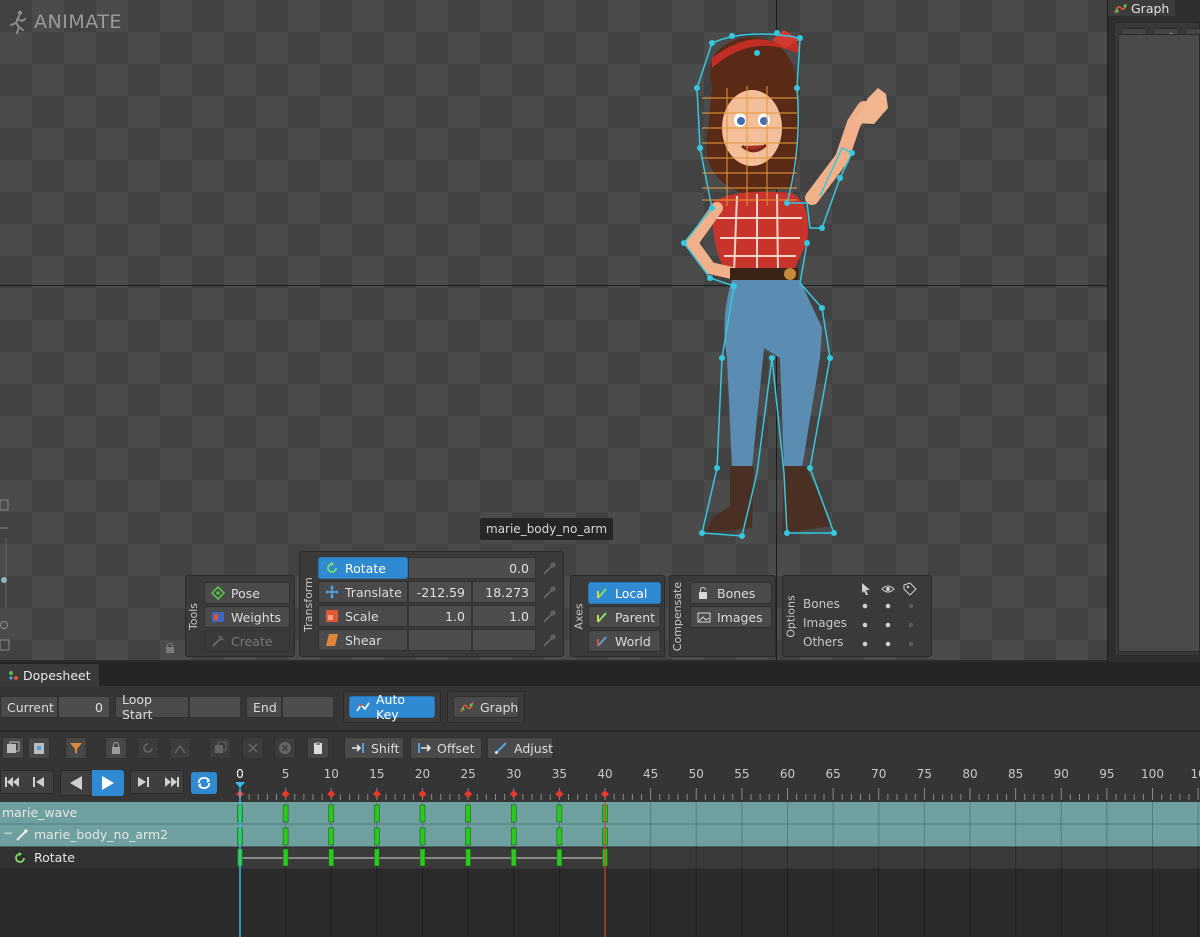  What do you see at coordinates (424, 748) in the screenshot?
I see `offset-icon` at bounding box center [424, 748].